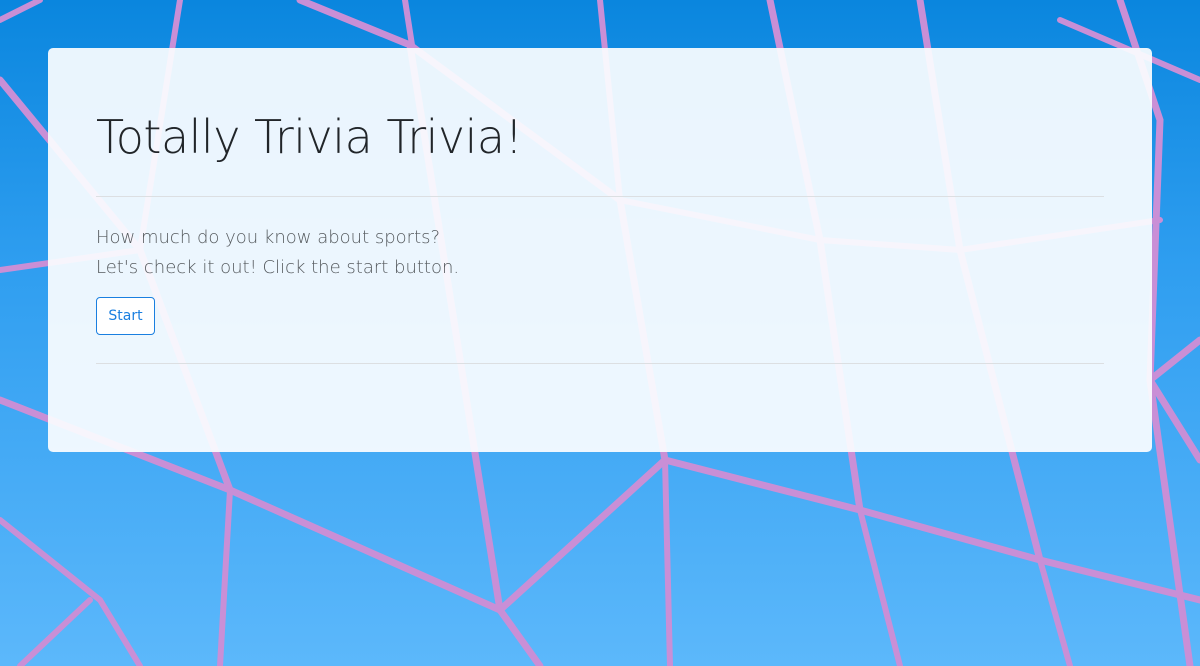  I want to click on divider-bottom, so click(600, 363).